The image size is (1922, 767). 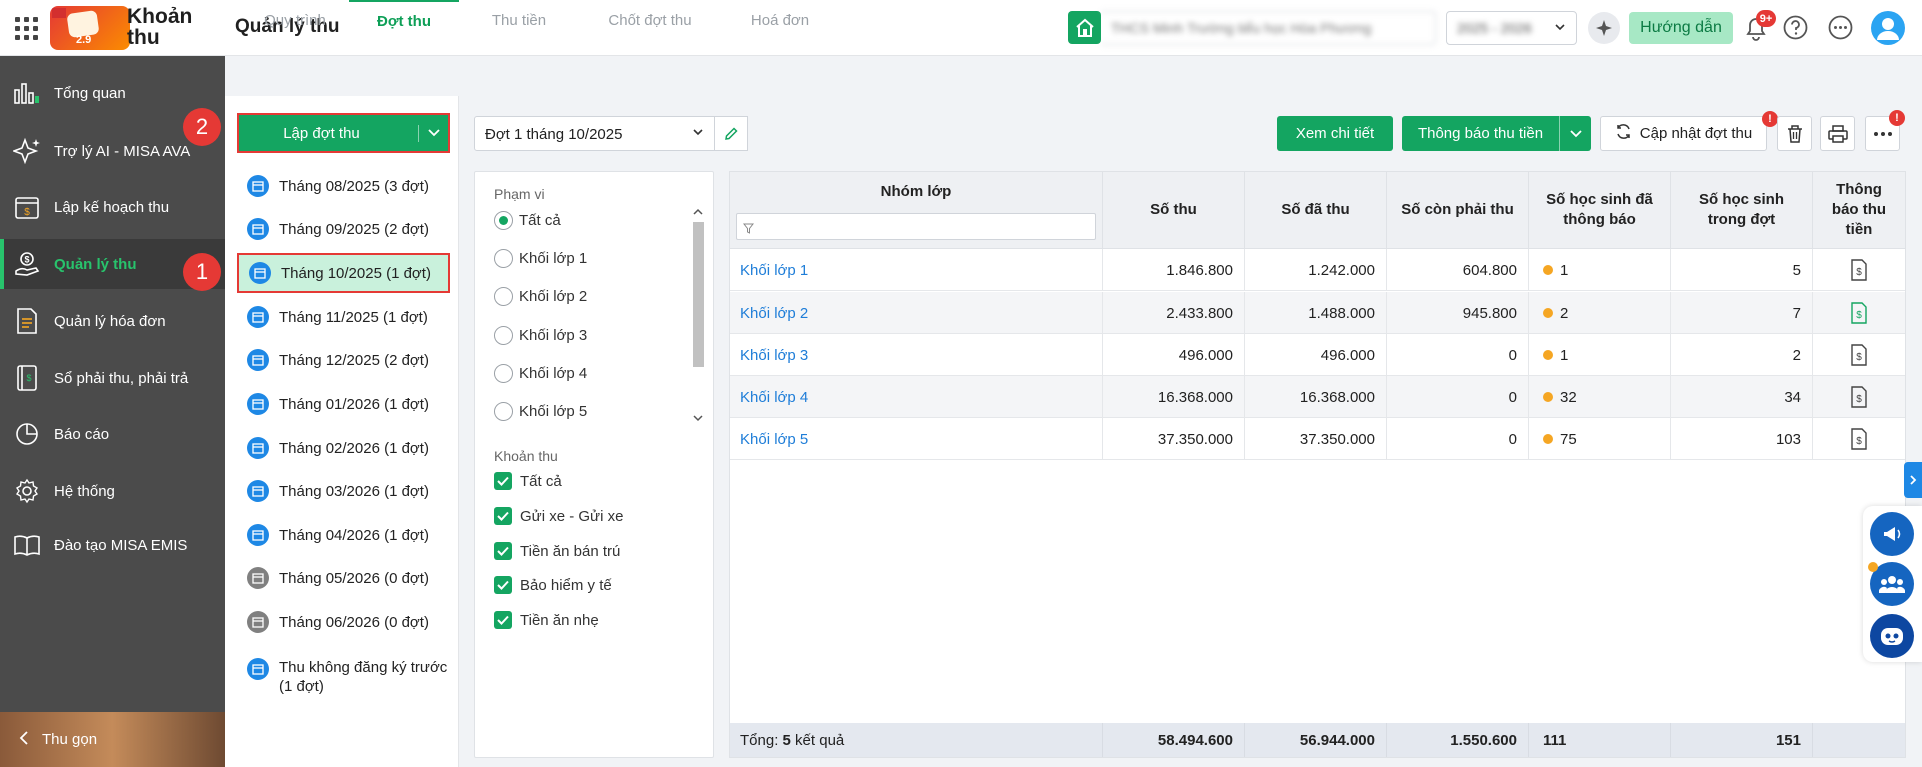 What do you see at coordinates (343, 317) in the screenshot?
I see `period-item: Tháng 11/2025 (1 đợt)` at bounding box center [343, 317].